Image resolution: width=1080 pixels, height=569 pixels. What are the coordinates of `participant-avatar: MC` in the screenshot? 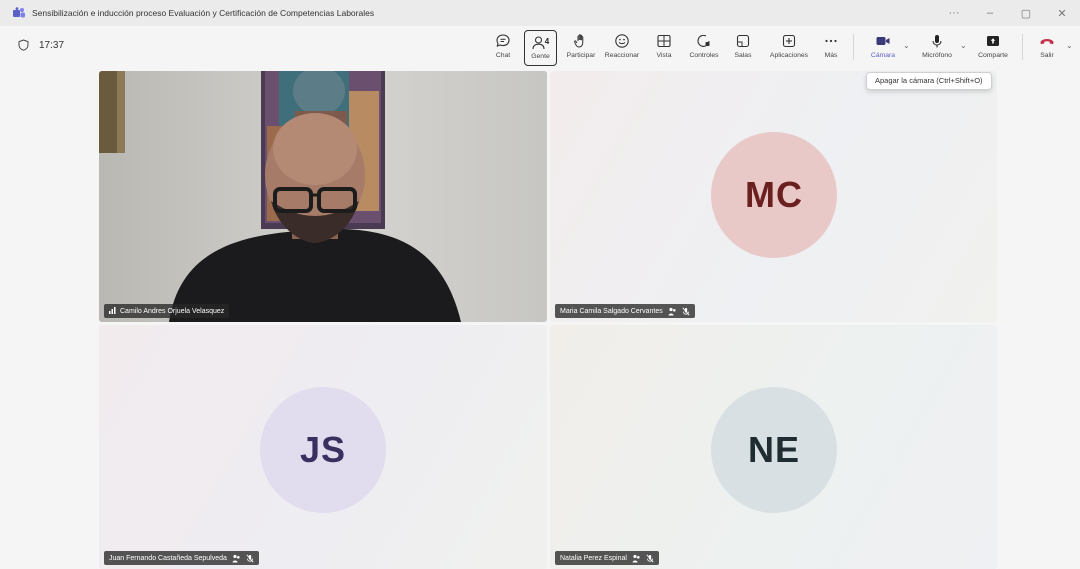 It's located at (774, 195).